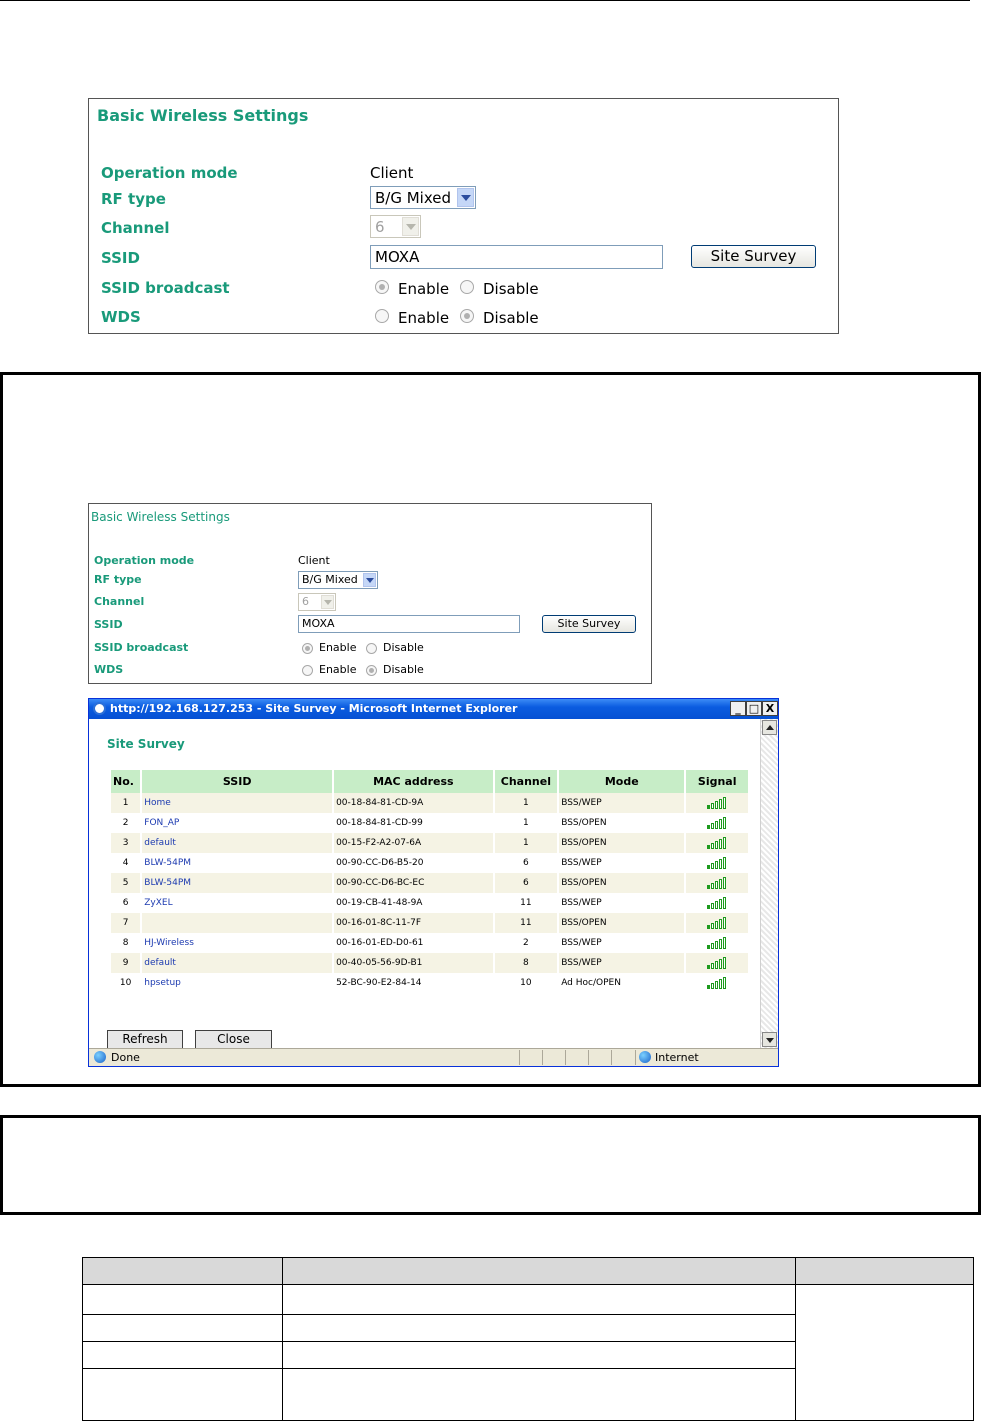 The height and width of the screenshot is (1422, 981). What do you see at coordinates (429, 843) in the screenshot?
I see `table-row: 3 default 00-15-F2-A2-07-6A 1 BSS/OPEN` at bounding box center [429, 843].